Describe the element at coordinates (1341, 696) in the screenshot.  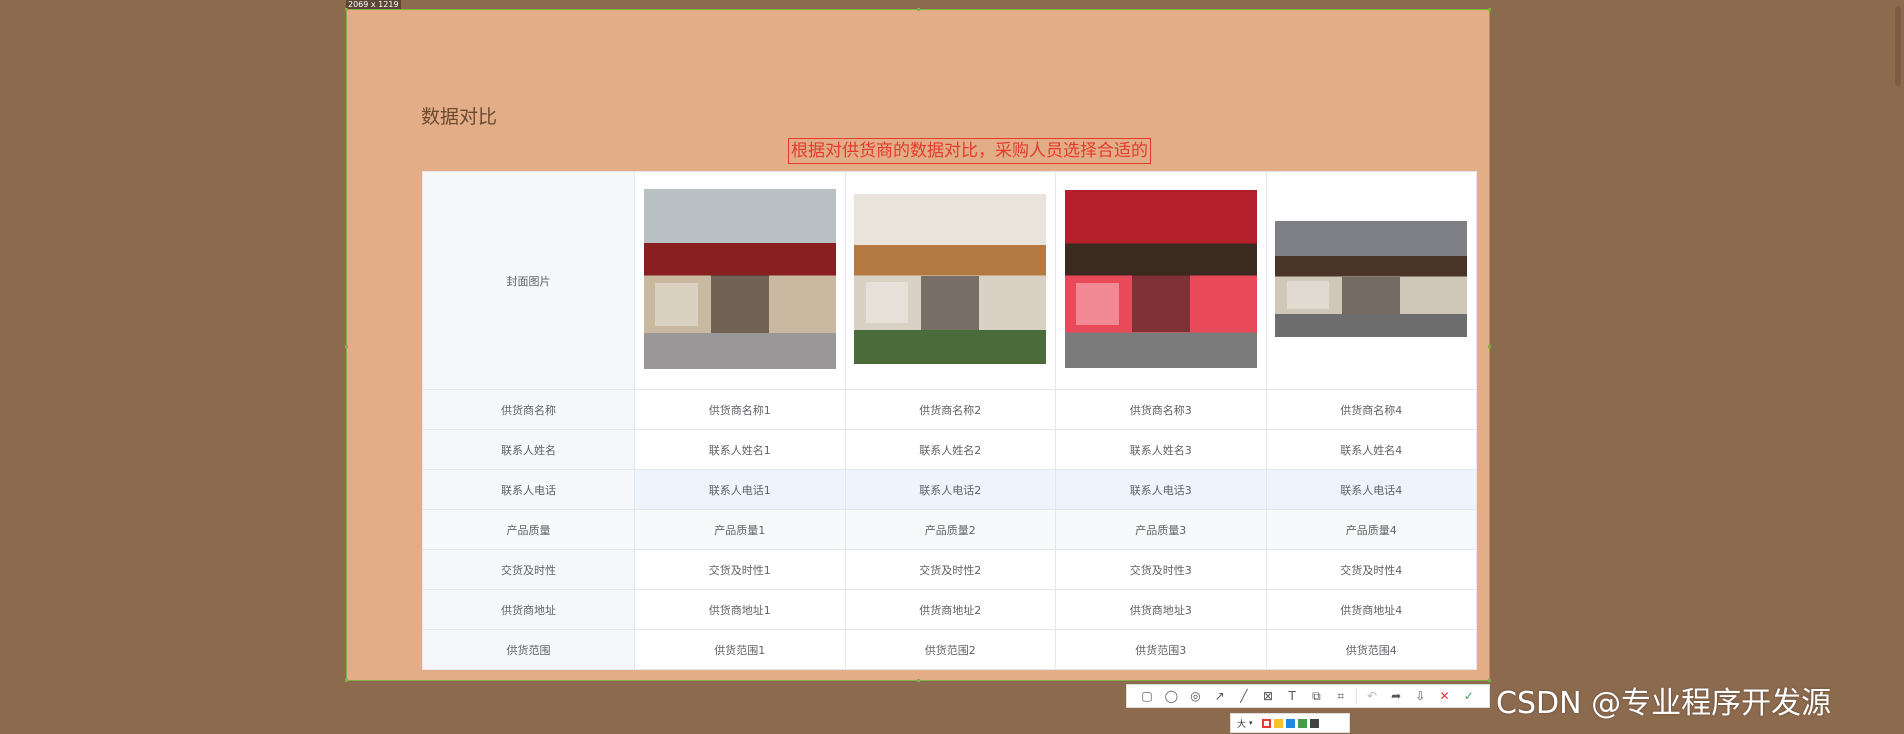
I see `ocr-icon: ⌗` at that location.